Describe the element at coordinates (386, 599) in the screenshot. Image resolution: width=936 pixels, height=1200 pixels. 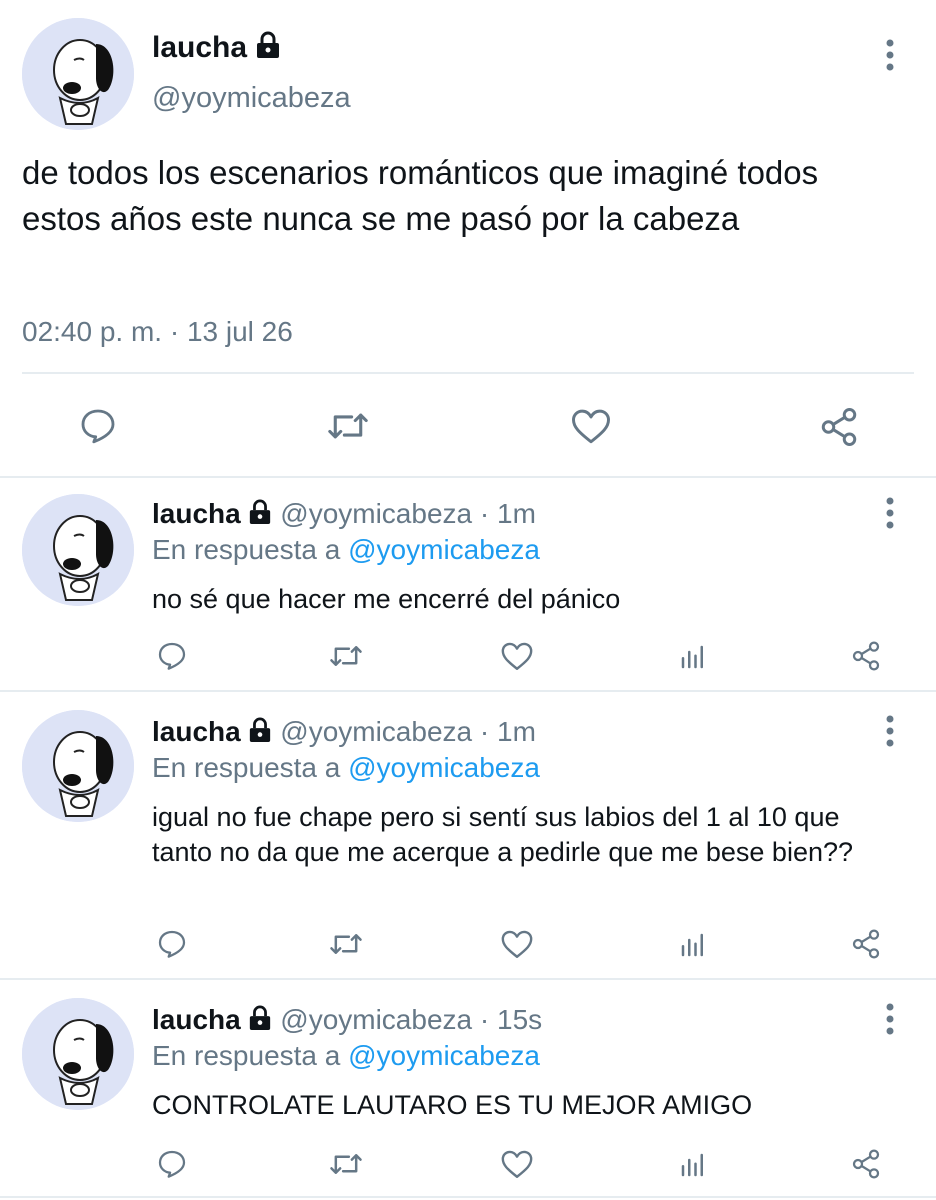
I see `tweet-text: no sé que hacer me encerré del pánico` at that location.